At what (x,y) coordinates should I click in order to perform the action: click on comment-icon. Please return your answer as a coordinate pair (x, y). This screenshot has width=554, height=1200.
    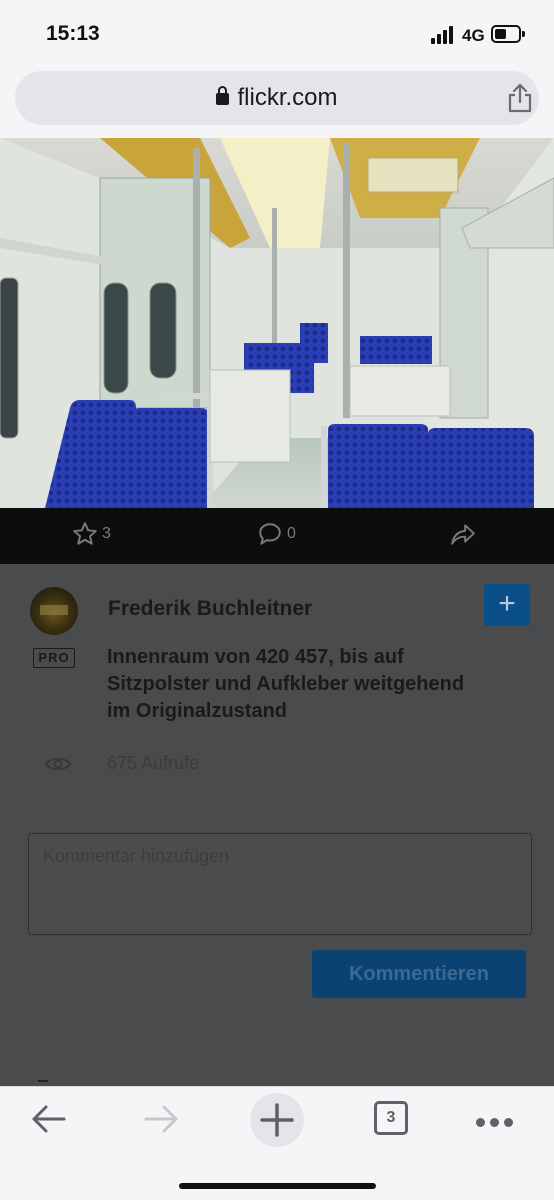
    Looking at the image, I should click on (270, 534).